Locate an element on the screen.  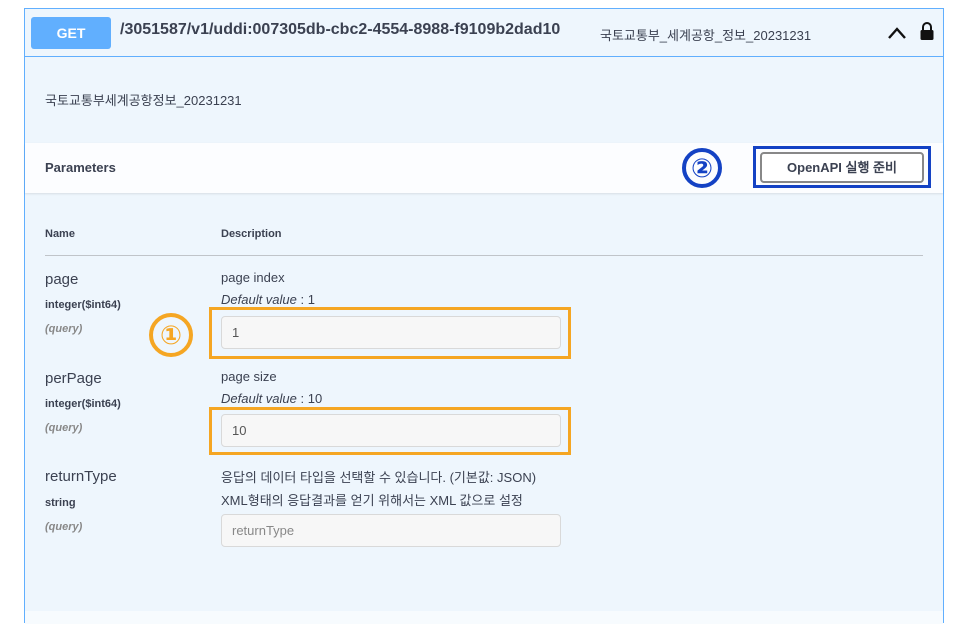
param-in-perpage: (query) is located at coordinates (64, 428).